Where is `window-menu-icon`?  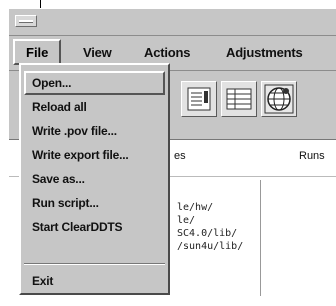 window-menu-icon is located at coordinates (26, 21).